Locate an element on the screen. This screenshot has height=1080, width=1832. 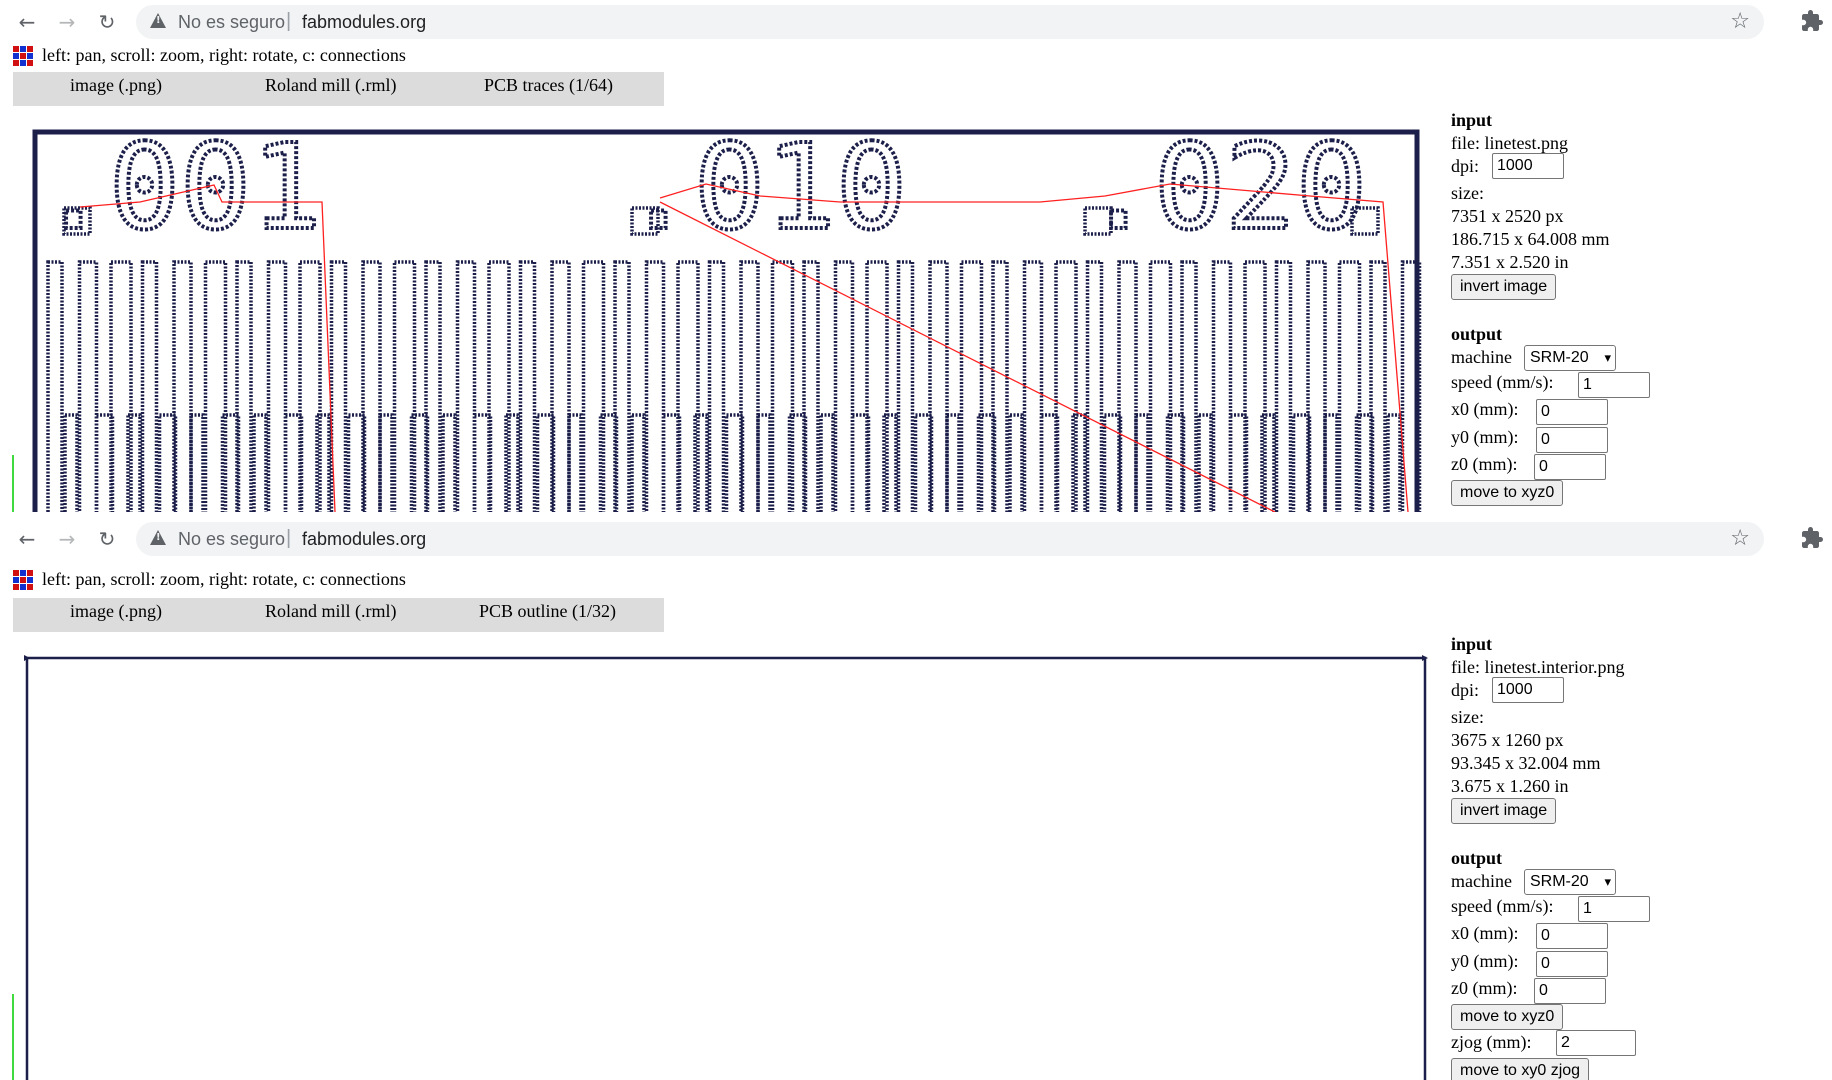
file-row: file: linetest.png is located at coordinates (1509, 143).